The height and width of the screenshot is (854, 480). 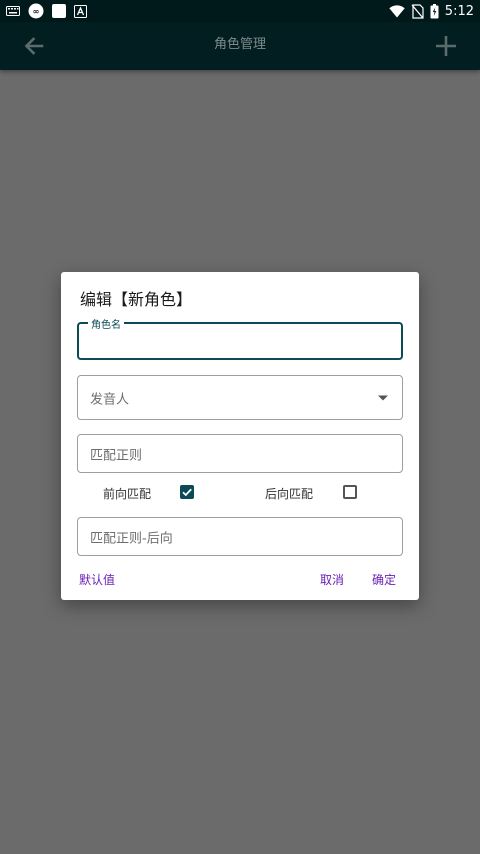 What do you see at coordinates (459, 11) in the screenshot?
I see `status-time: 5:12` at bounding box center [459, 11].